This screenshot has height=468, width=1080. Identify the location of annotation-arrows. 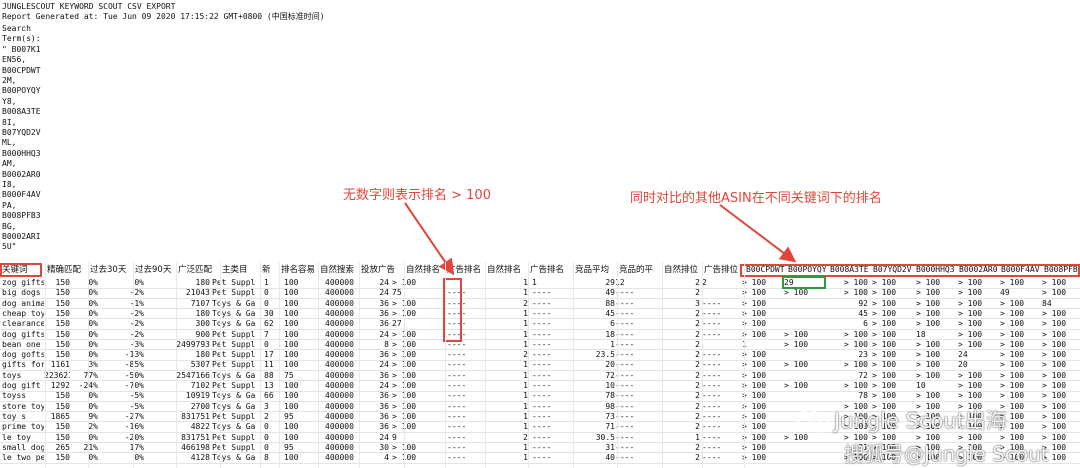
(600, 239).